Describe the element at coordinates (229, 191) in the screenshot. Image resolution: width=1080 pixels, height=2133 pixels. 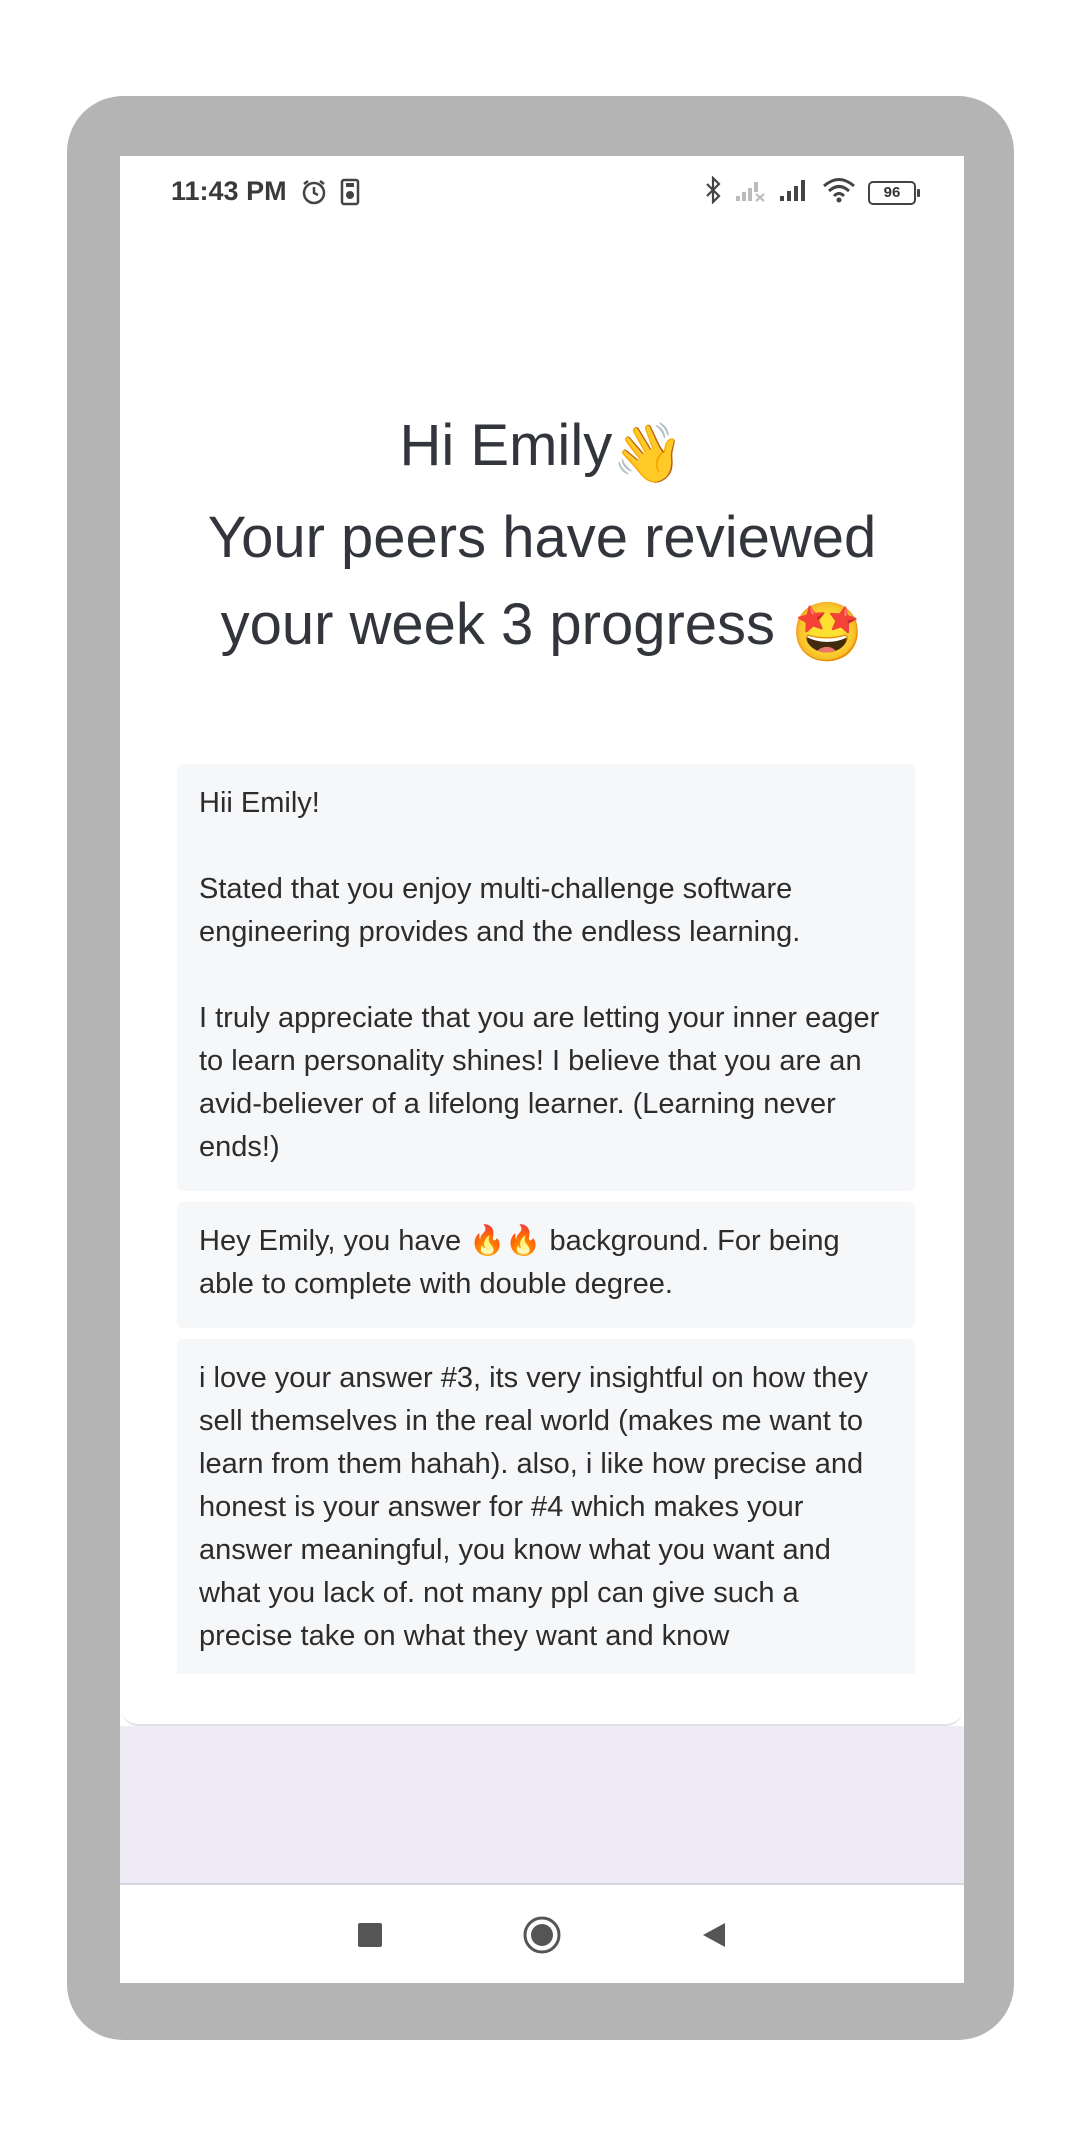
I see `status-time: 11:43 PM` at that location.